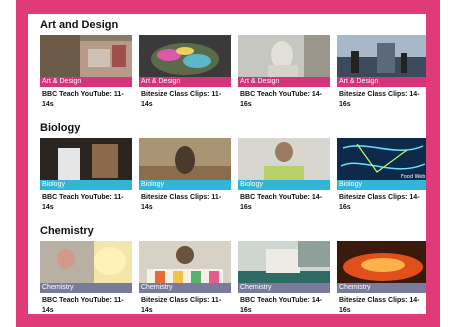 The height and width of the screenshot is (327, 456). I want to click on video-card: Art & Design BBC Teach YouTube: 11-14s, so click(86, 78).